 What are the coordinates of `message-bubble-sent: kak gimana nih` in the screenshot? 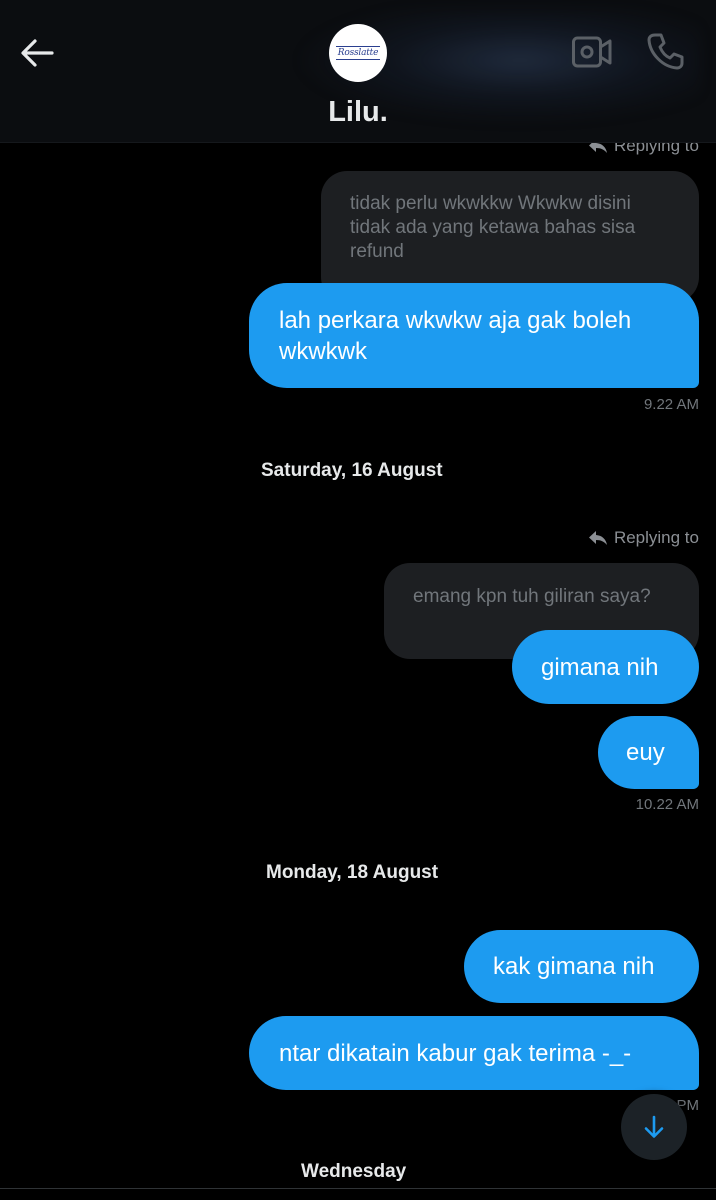 It's located at (581, 966).